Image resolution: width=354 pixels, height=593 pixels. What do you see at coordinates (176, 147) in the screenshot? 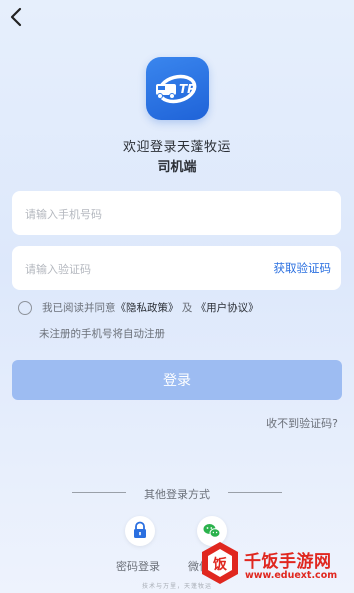
I see `welcome-title: 欢迎登录天蓬牧运` at bounding box center [176, 147].